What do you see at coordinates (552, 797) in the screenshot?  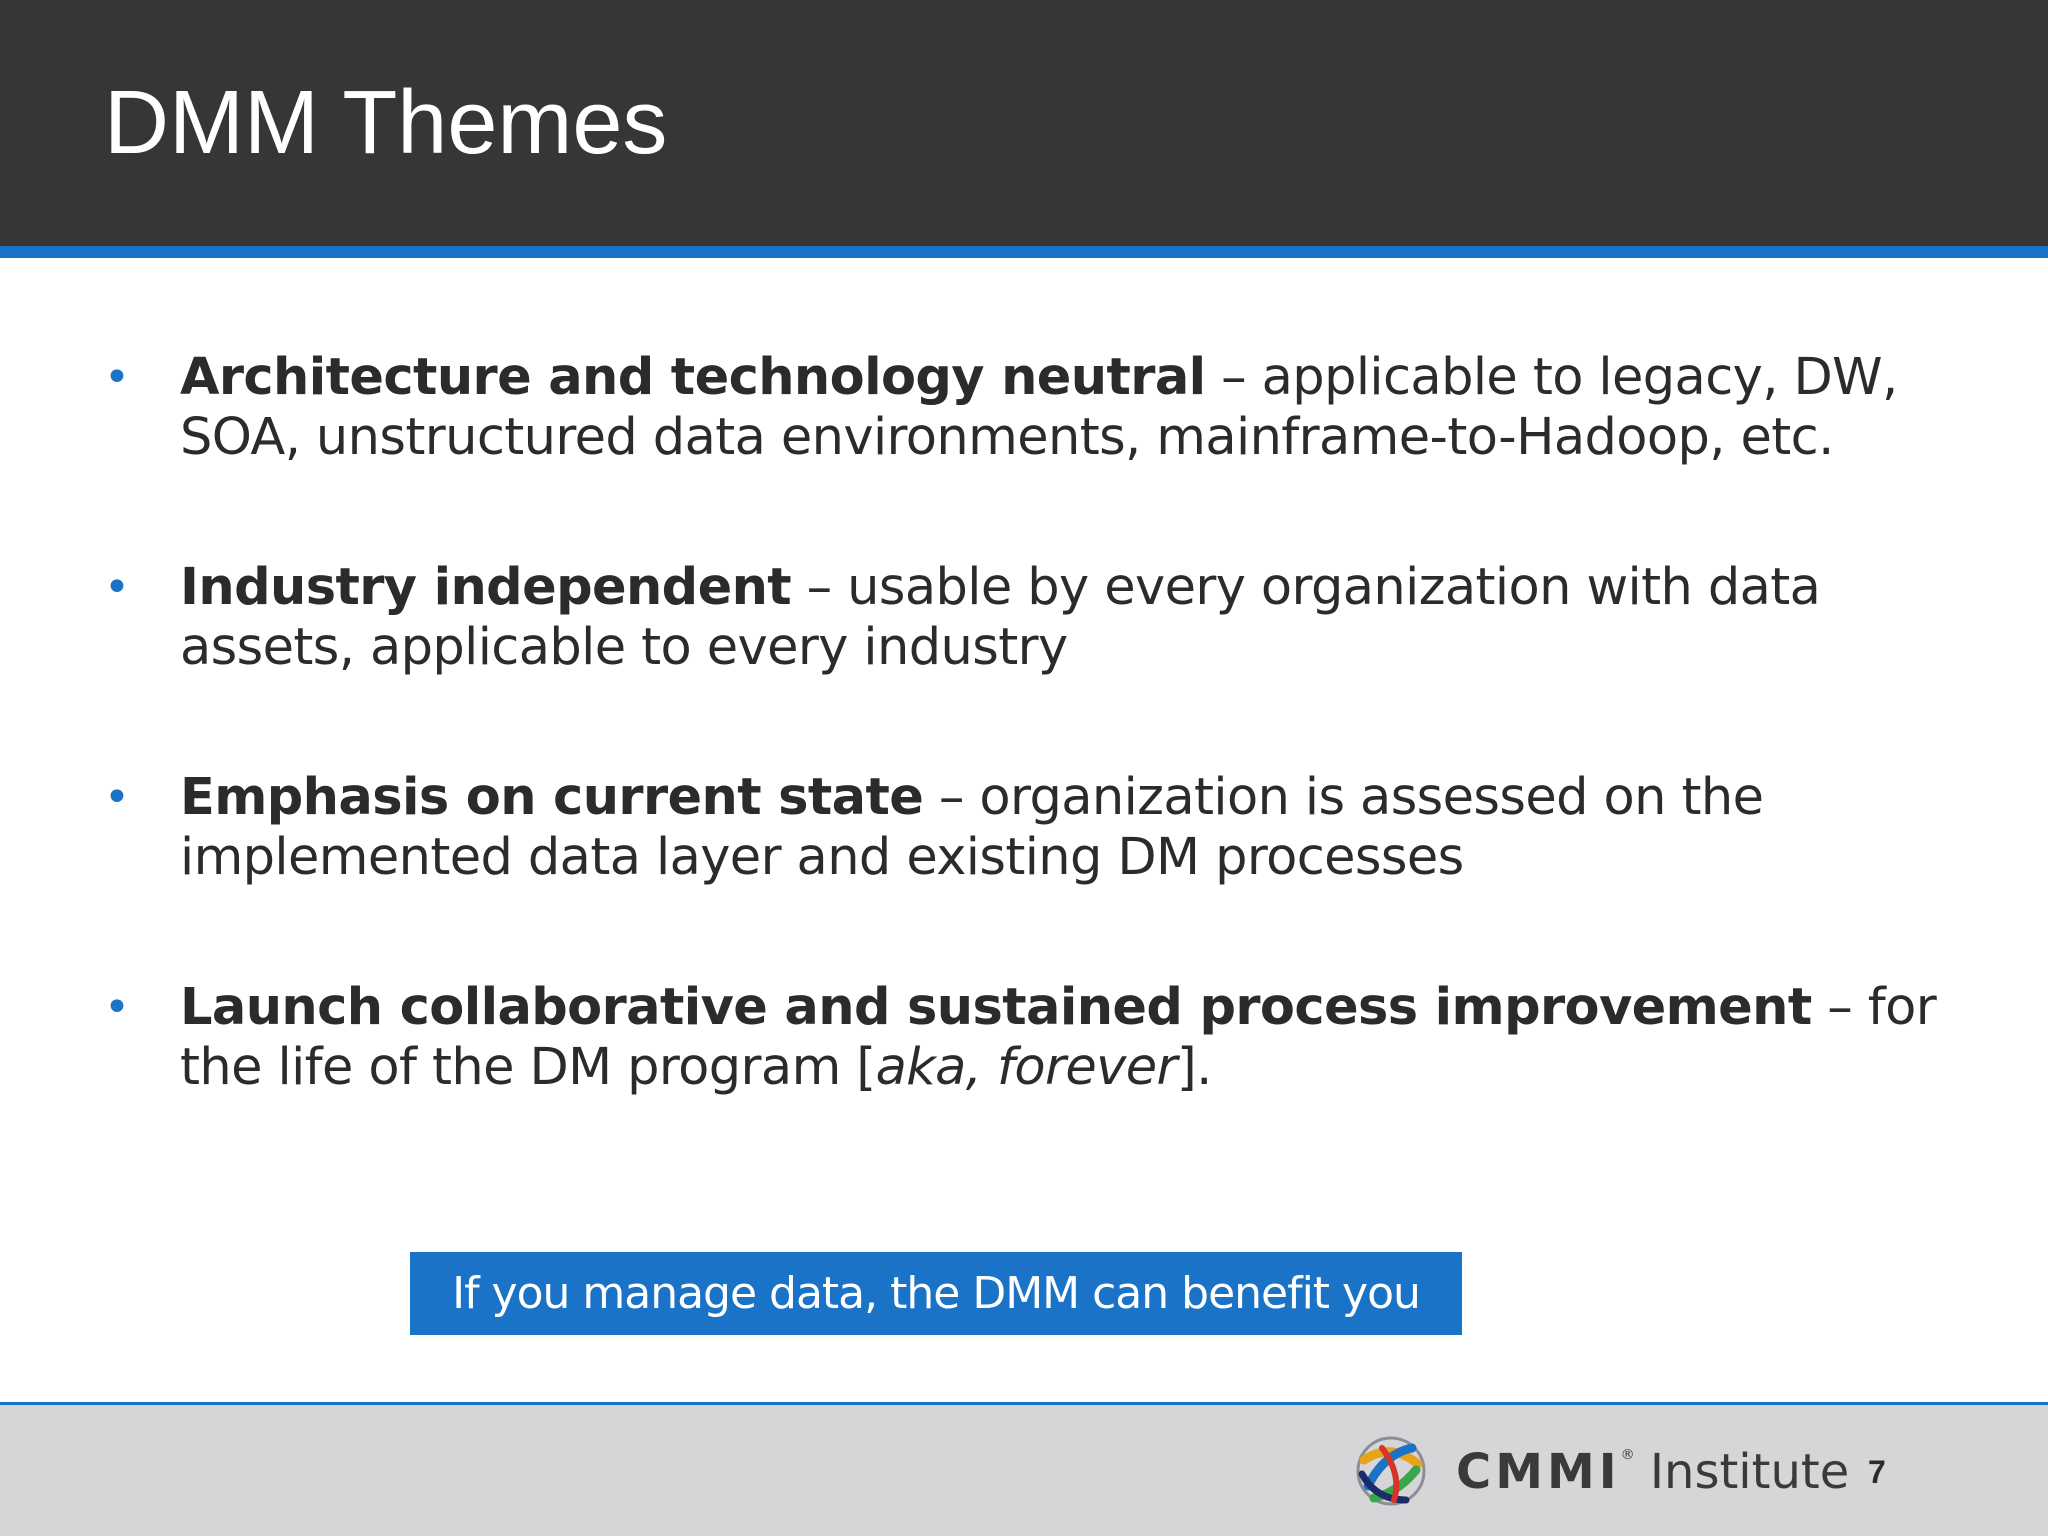 I see `bullet-heading: Emphasis on current state` at bounding box center [552, 797].